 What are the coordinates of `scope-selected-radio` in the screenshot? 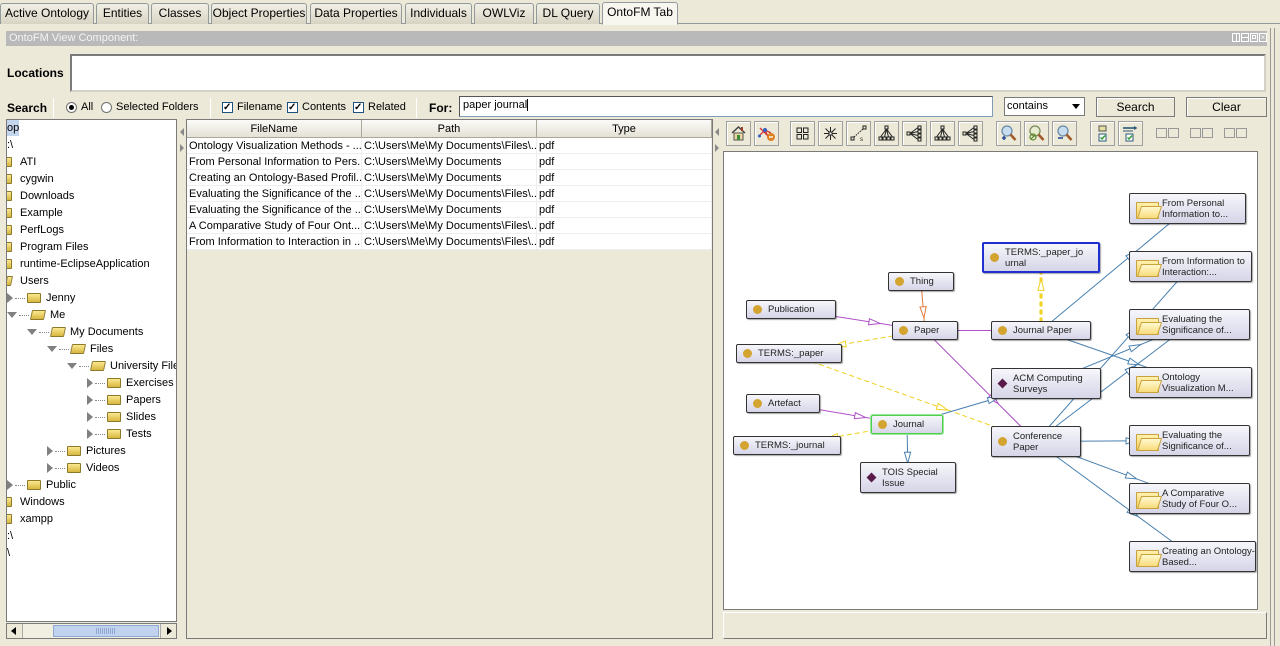 It's located at (106, 107).